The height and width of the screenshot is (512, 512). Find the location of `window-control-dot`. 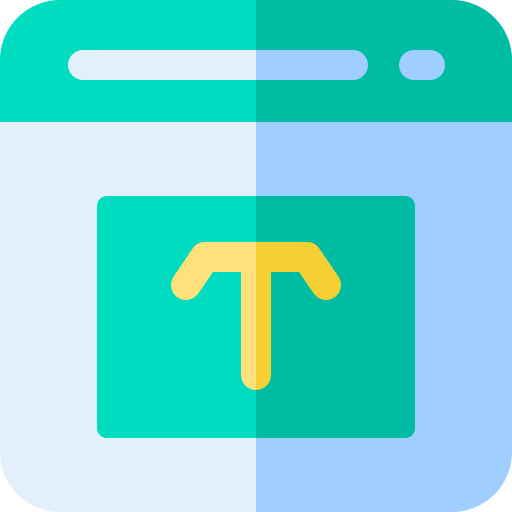

window-control-dot is located at coordinates (422, 65).